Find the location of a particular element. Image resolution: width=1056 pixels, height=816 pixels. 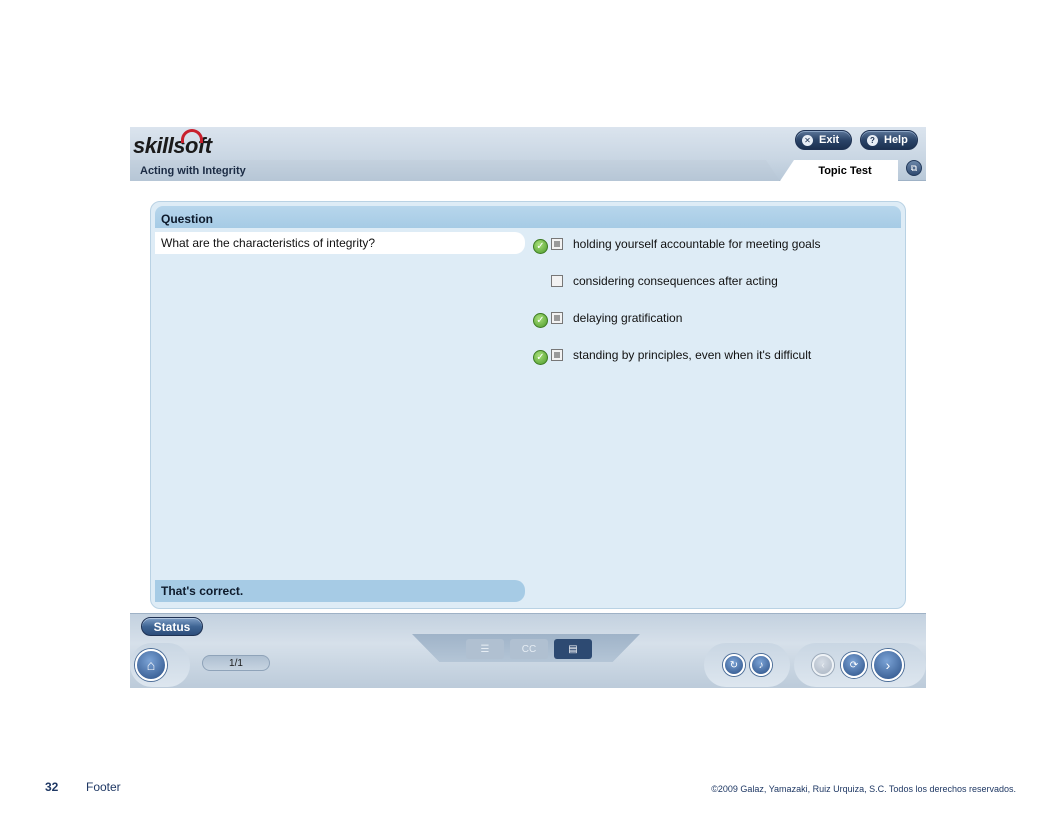

help-label: Help is located at coordinates (896, 140).